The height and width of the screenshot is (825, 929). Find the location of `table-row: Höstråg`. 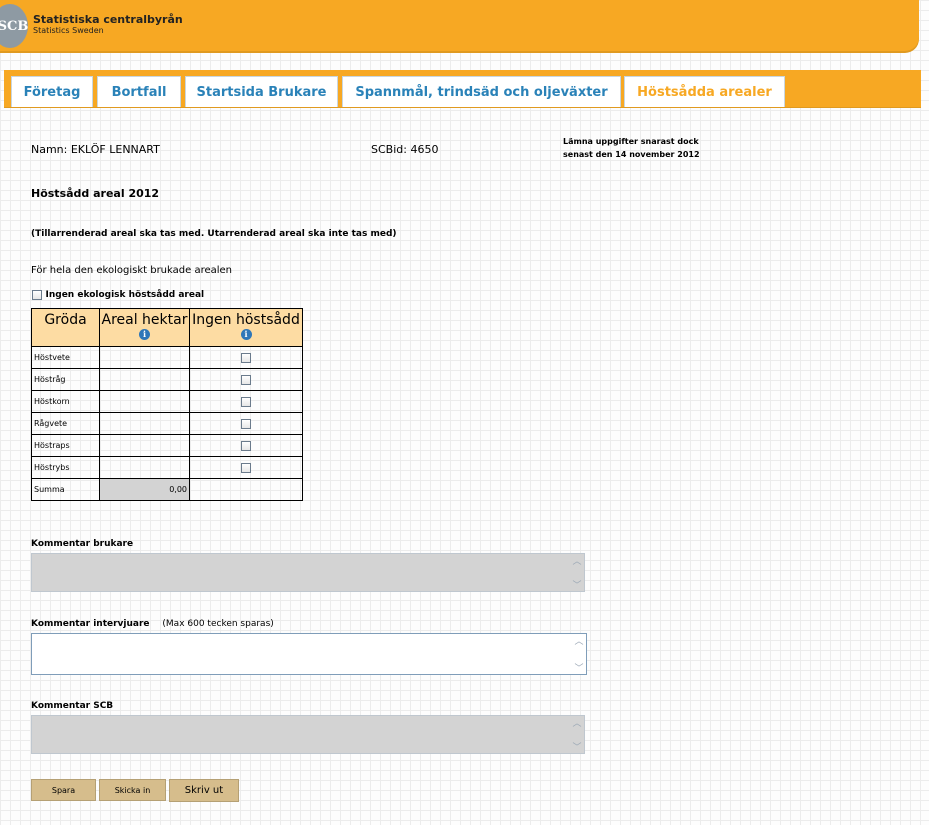

table-row: Höstråg is located at coordinates (167, 379).